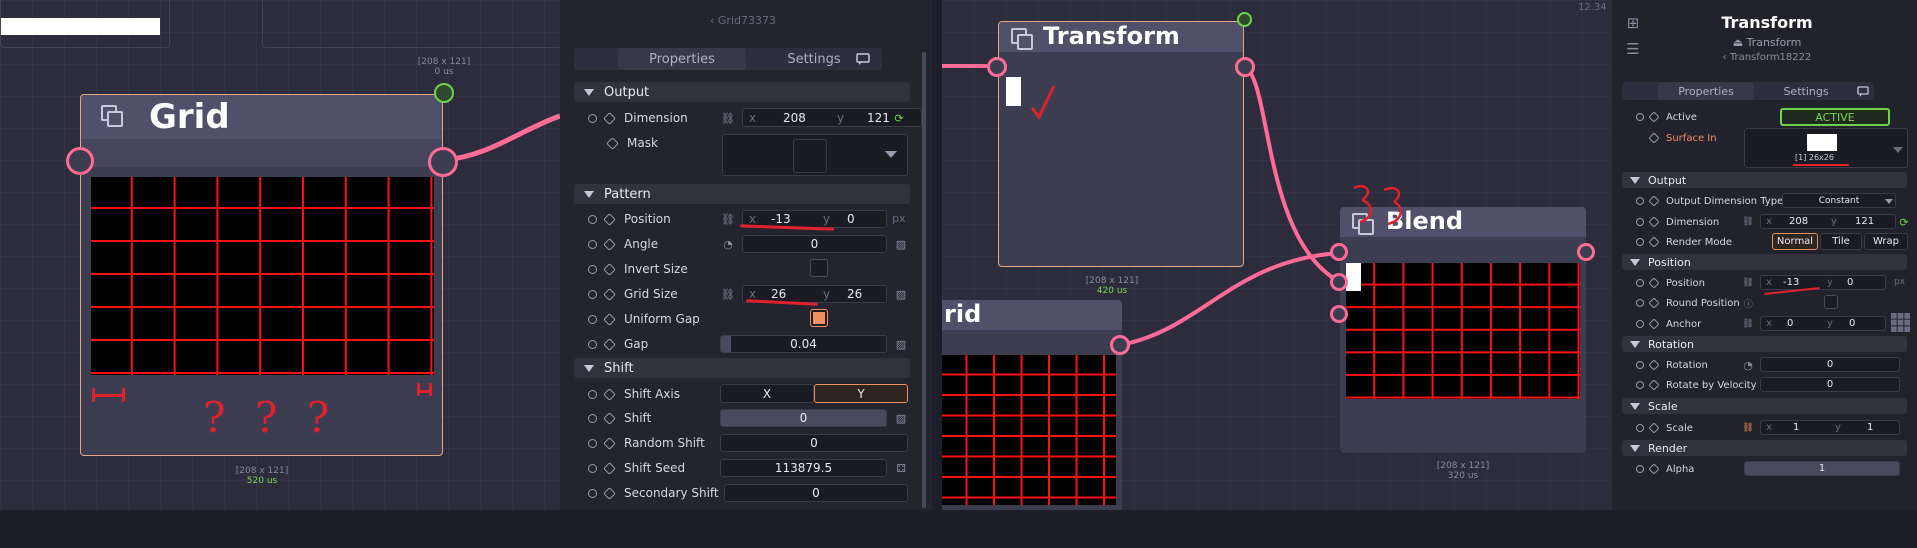 The height and width of the screenshot is (548, 1917). I want to click on blend-node: Blend, so click(1463, 330).